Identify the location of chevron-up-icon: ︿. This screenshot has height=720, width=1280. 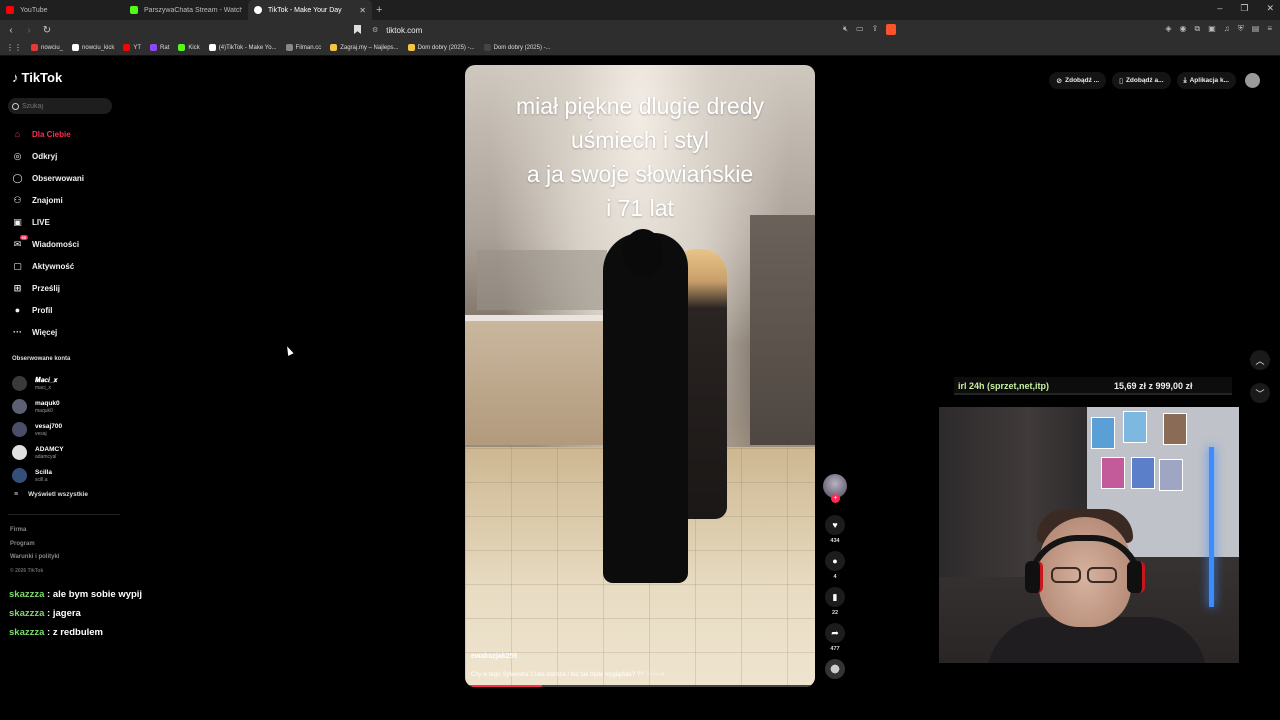
(1260, 360).